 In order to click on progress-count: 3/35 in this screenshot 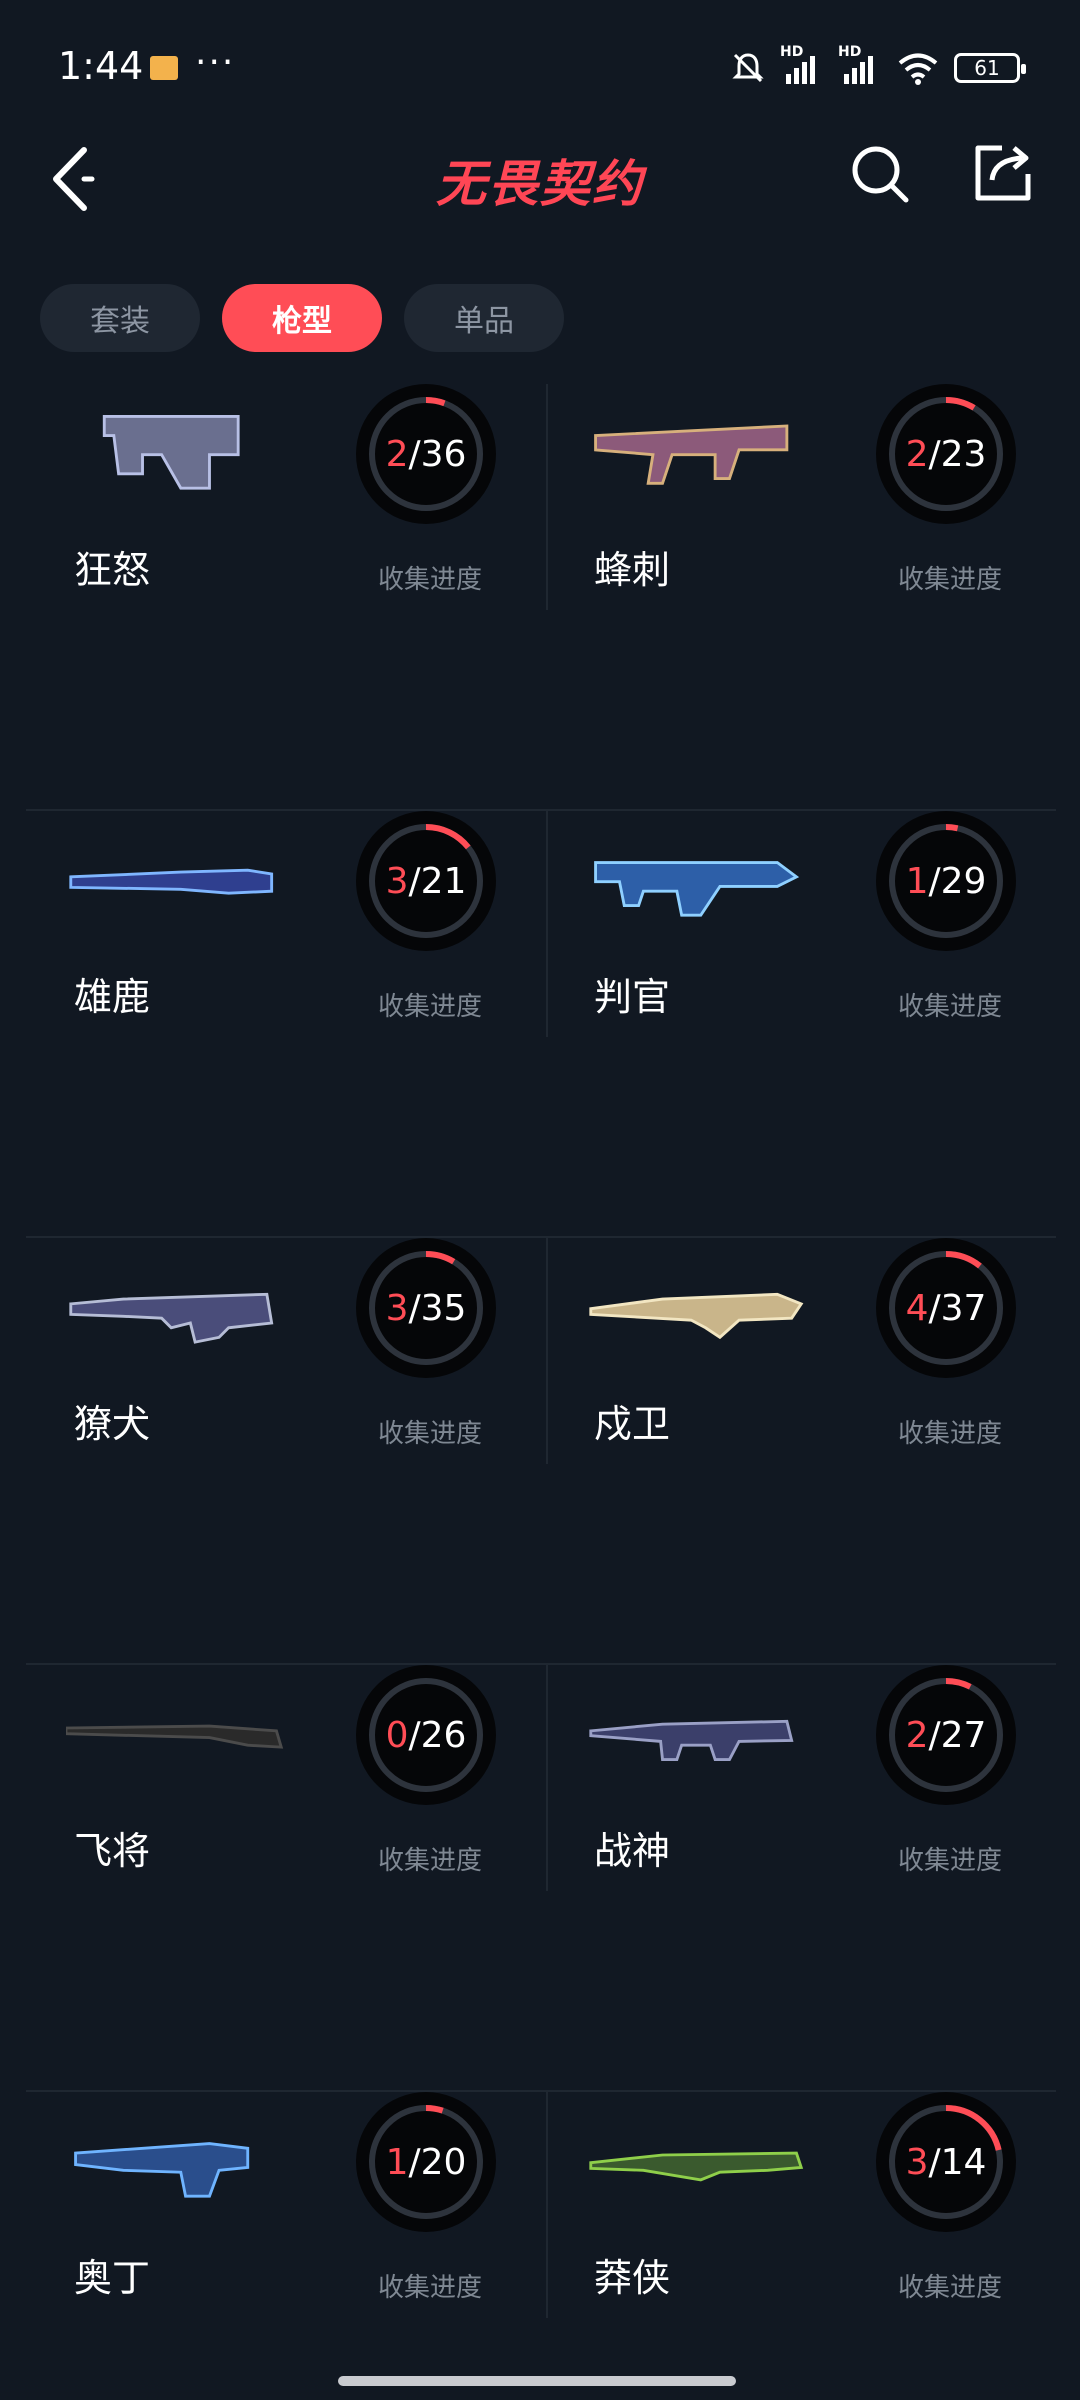, I will do `click(426, 1308)`.